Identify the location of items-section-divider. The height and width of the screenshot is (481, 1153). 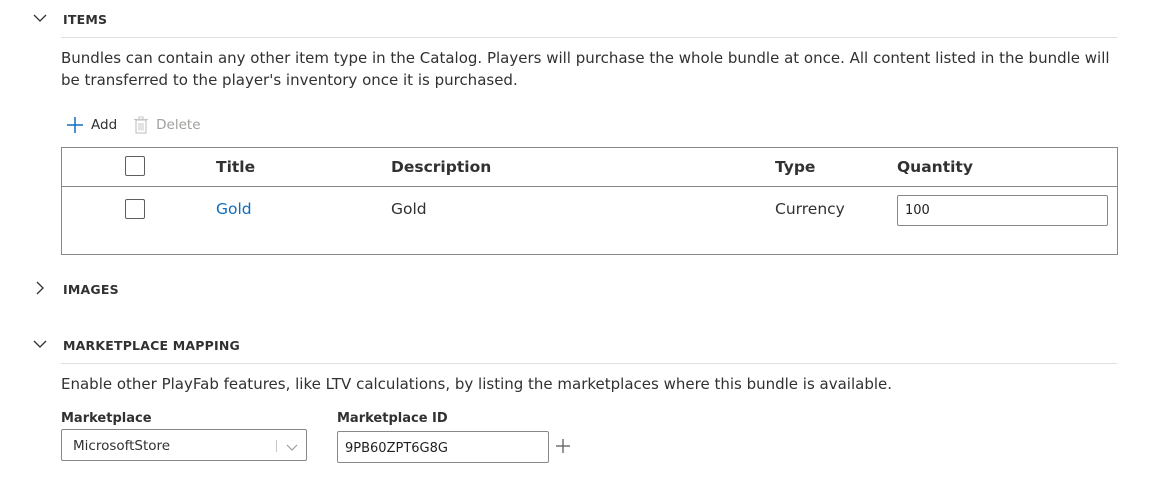
(589, 37).